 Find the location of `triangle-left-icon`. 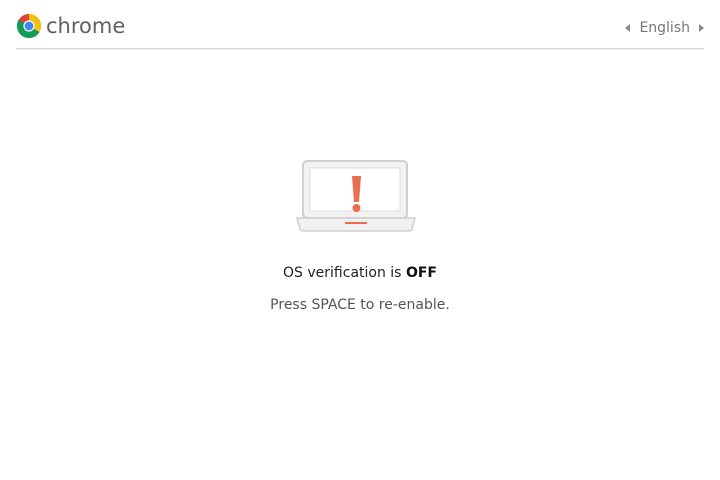

triangle-left-icon is located at coordinates (628, 28).